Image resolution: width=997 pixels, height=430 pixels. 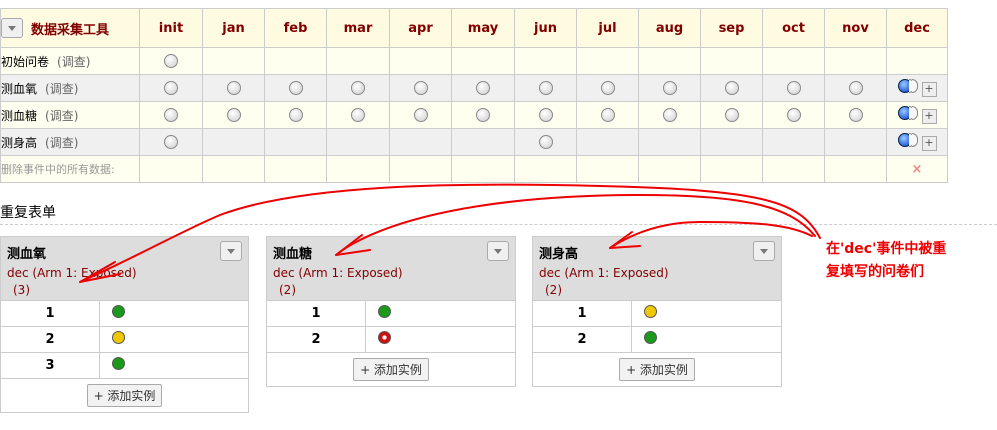 I want to click on repeat-form-card: 测身高 dec (Arm 1: Exposed) (2) 1 2 + 添加实例, so click(x=657, y=311).